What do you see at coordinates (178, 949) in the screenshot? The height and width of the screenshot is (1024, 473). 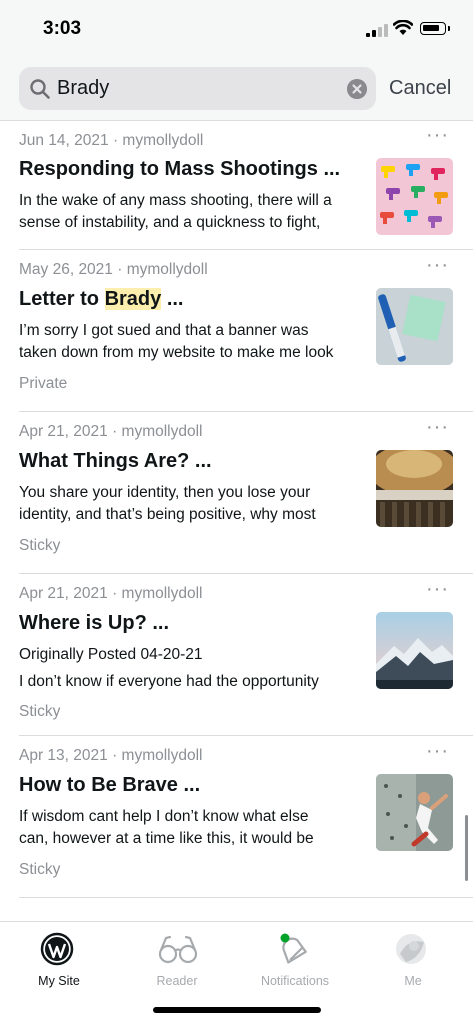 I see `reader-glasses-icon` at bounding box center [178, 949].